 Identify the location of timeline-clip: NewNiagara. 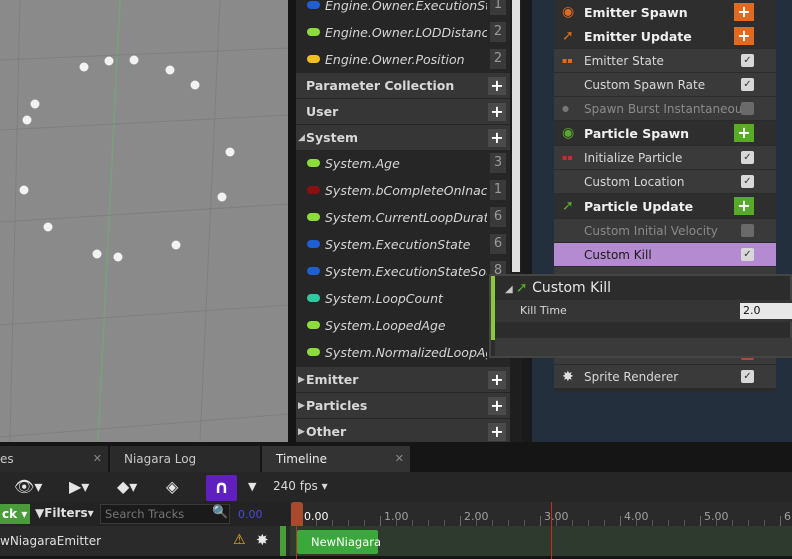
(339, 542).